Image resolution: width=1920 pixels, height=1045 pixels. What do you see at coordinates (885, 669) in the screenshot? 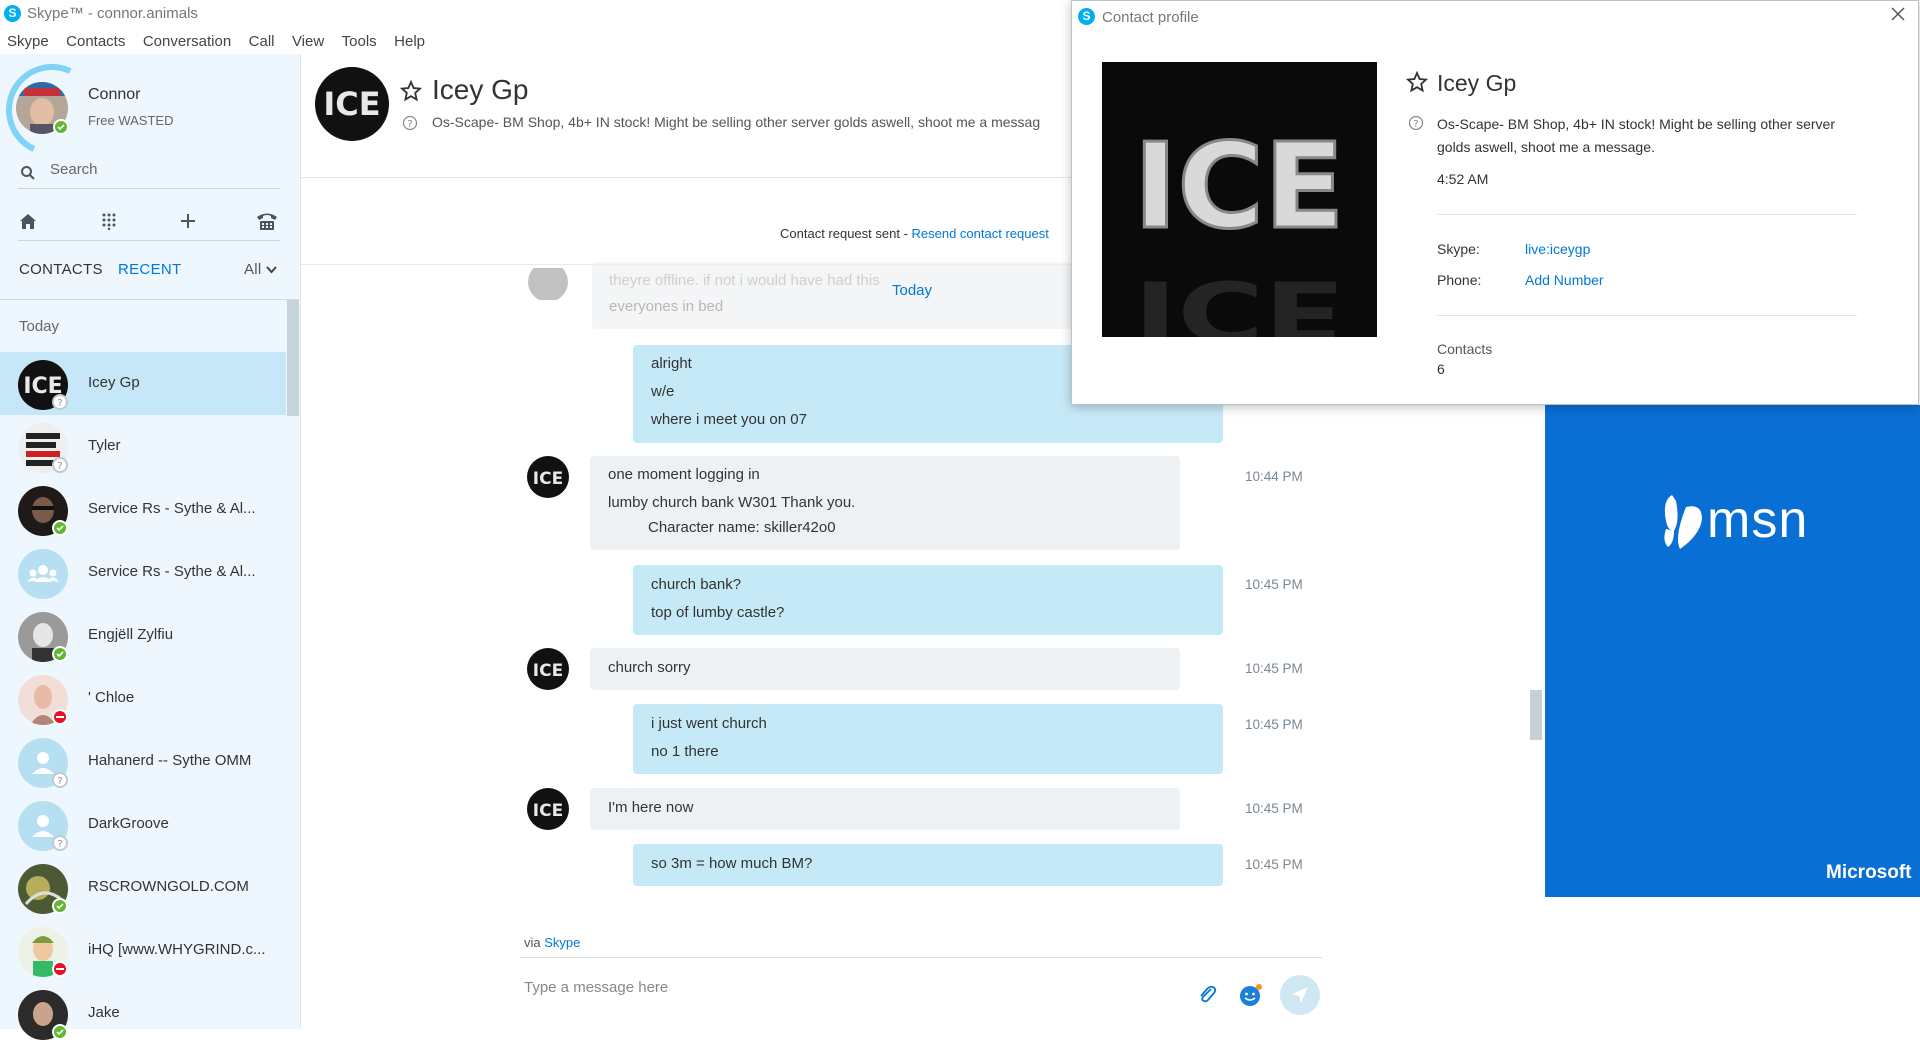
I see `message-bubble-incoming: church sorry` at bounding box center [885, 669].